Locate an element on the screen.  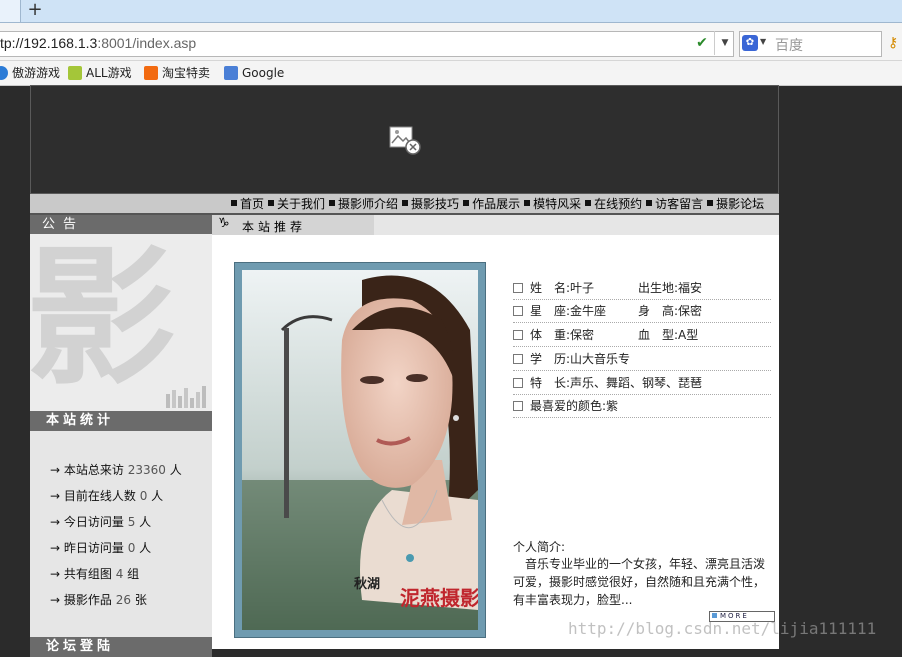
watermark: http://blog.csdn.net/lijia111111 is located at coordinates (722, 628).